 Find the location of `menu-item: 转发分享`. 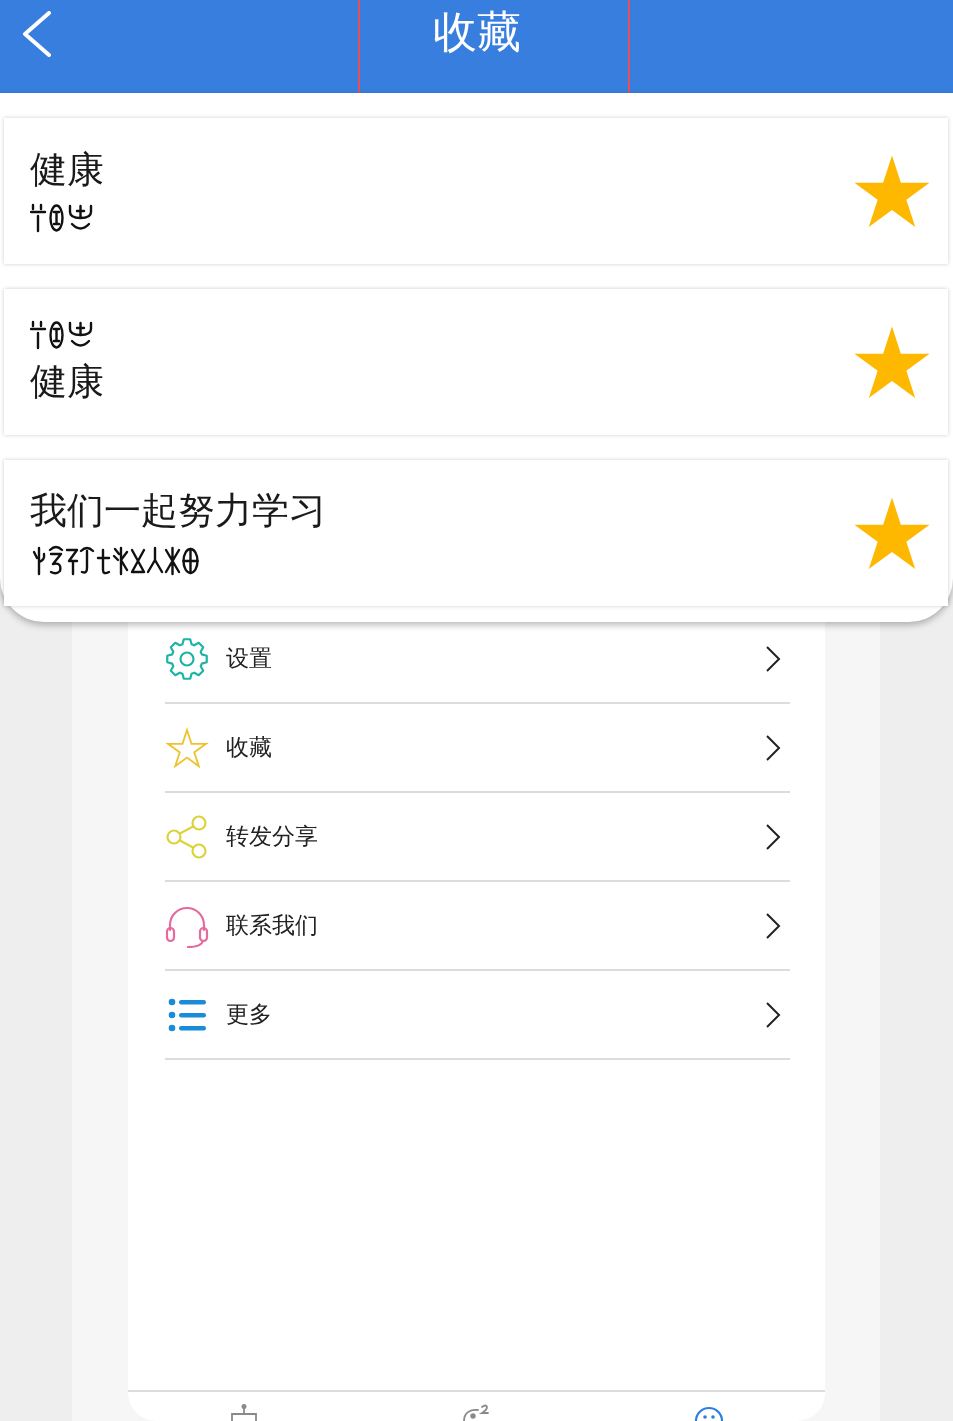

menu-item: 转发分享 is located at coordinates (477, 837).